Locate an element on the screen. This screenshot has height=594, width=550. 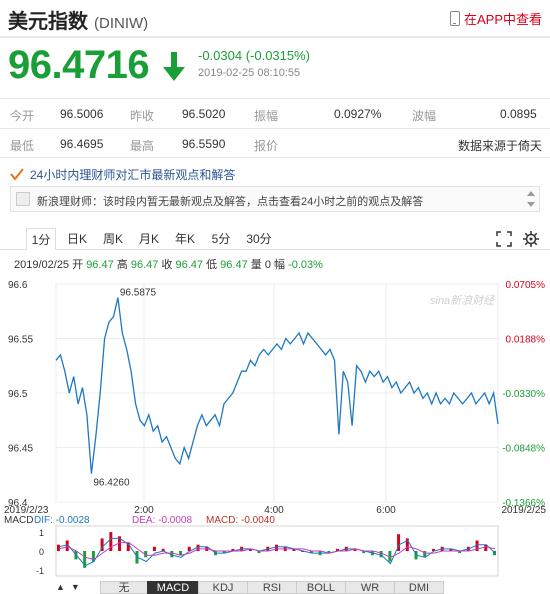
stat-value-open: 96.5006 is located at coordinates (82, 114).